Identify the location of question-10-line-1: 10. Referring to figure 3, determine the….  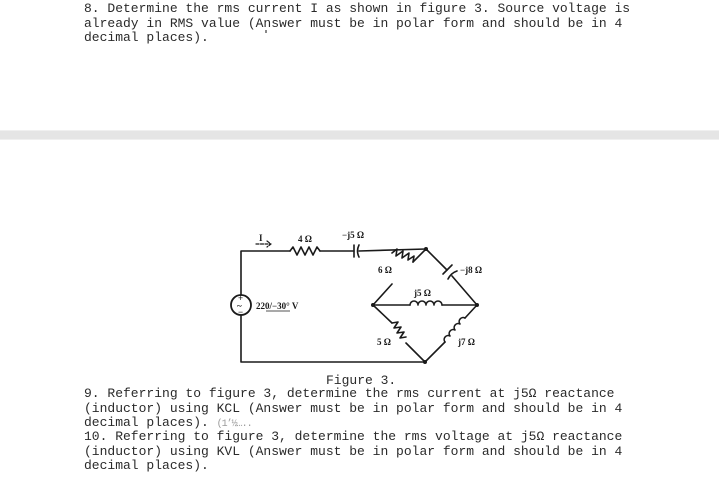
(353, 436).